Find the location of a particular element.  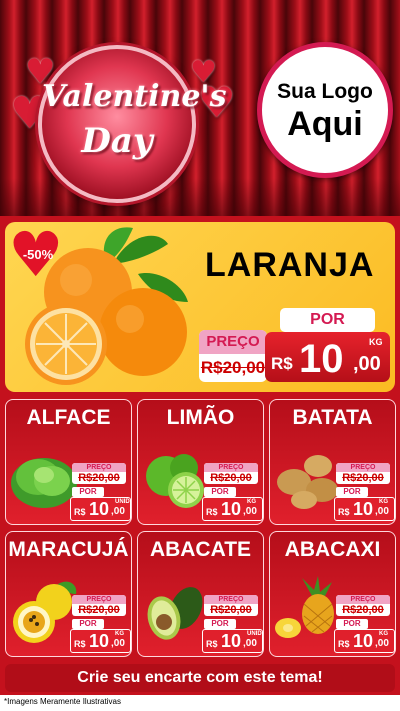

product-card-alface: ALFACE PREÇO R$20,00 POR R$ 10 ,00 UNID is located at coordinates (68, 462).